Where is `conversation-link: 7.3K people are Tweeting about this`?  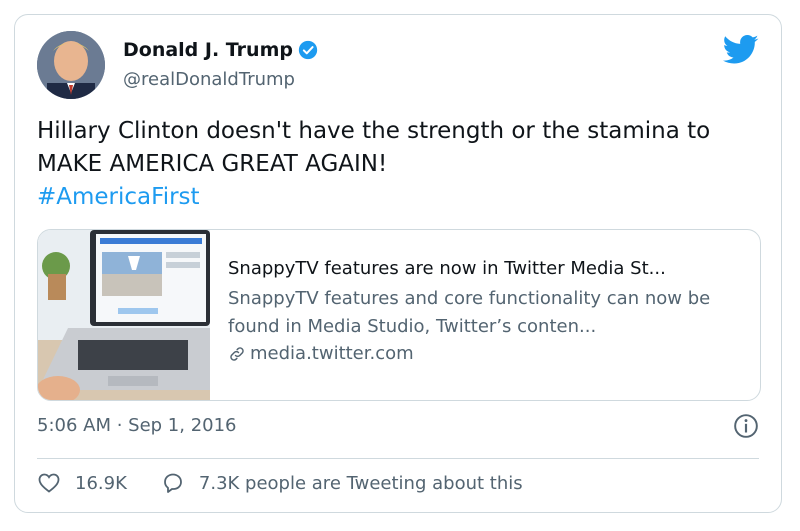 conversation-link: 7.3K people are Tweeting about this is located at coordinates (342, 483).